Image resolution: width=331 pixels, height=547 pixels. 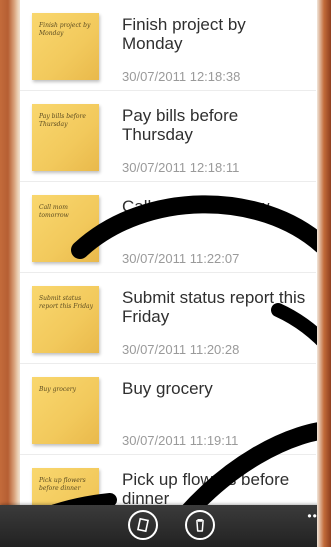 I want to click on note-date: 30/07/2011 12:18:11, so click(x=181, y=167).